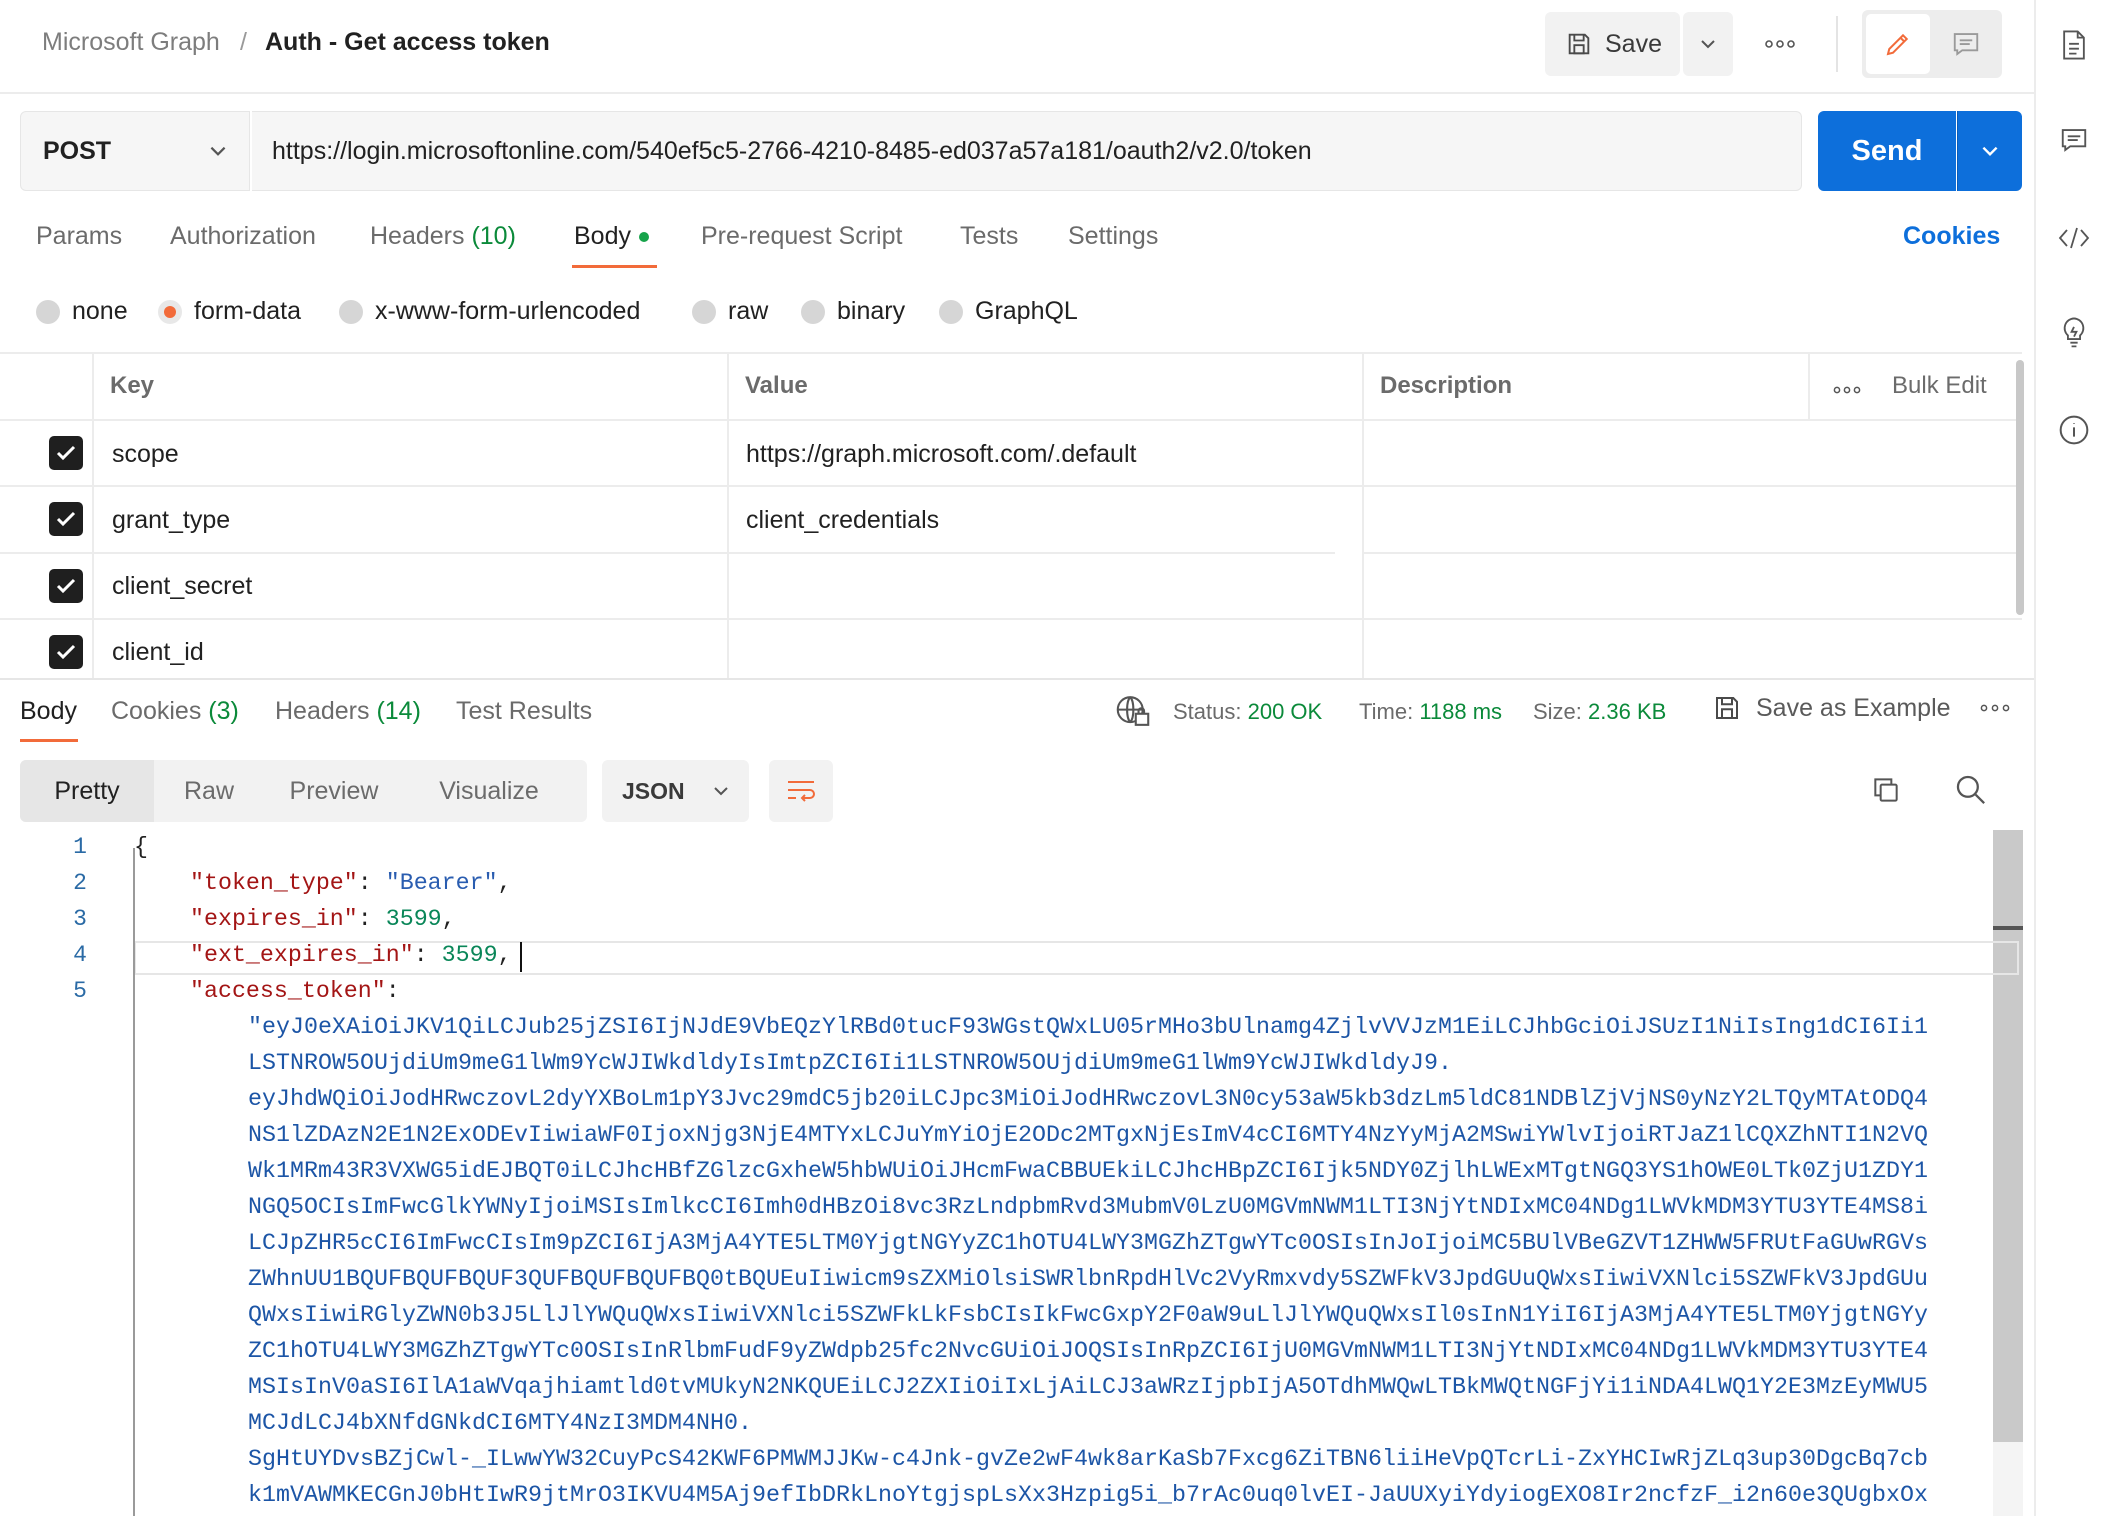 The width and height of the screenshot is (2112, 1516). What do you see at coordinates (801, 236) in the screenshot?
I see `tab-prerequest-script: Pre-request Script` at bounding box center [801, 236].